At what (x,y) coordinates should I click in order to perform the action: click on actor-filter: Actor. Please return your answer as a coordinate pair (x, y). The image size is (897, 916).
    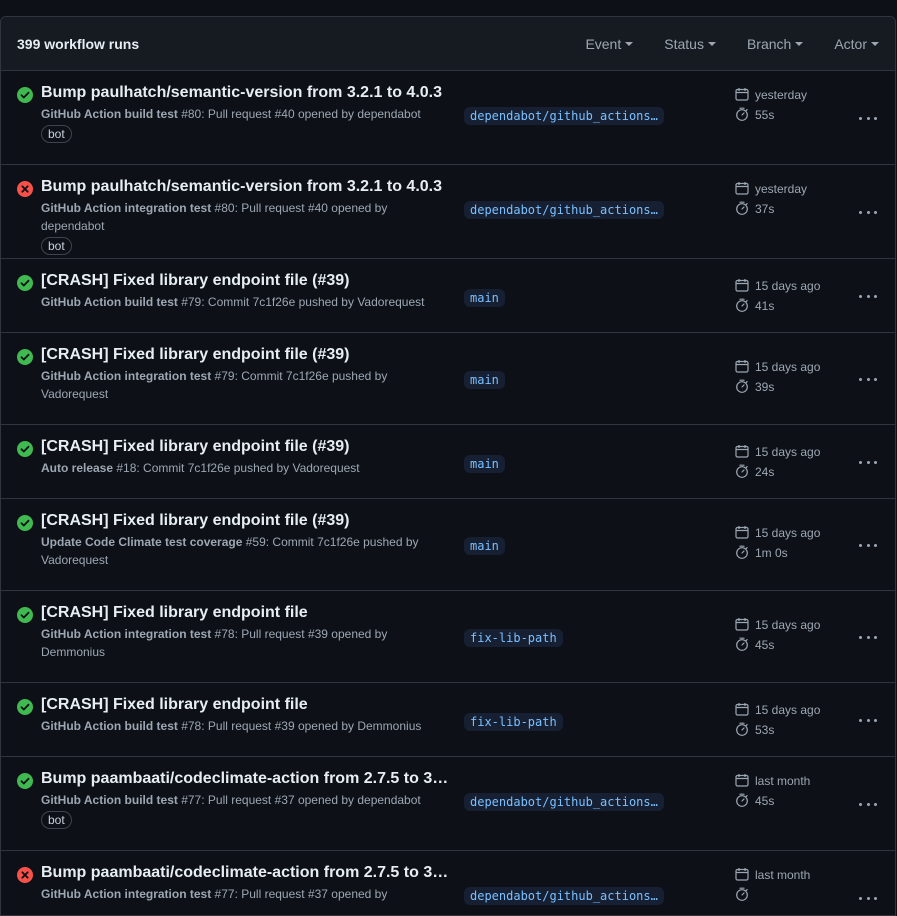
    Looking at the image, I should click on (856, 44).